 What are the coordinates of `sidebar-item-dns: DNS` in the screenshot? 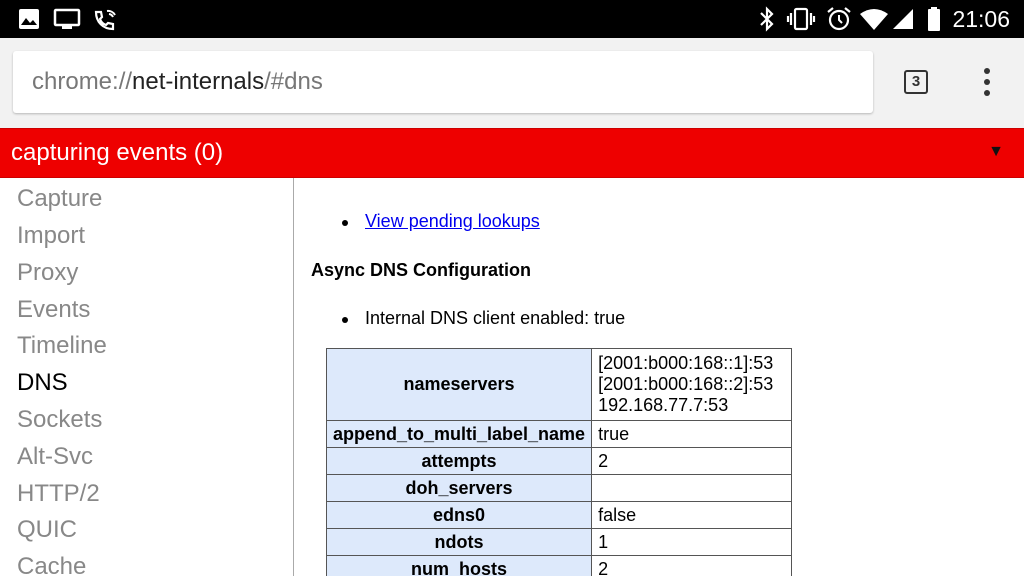 It's located at (42, 383).